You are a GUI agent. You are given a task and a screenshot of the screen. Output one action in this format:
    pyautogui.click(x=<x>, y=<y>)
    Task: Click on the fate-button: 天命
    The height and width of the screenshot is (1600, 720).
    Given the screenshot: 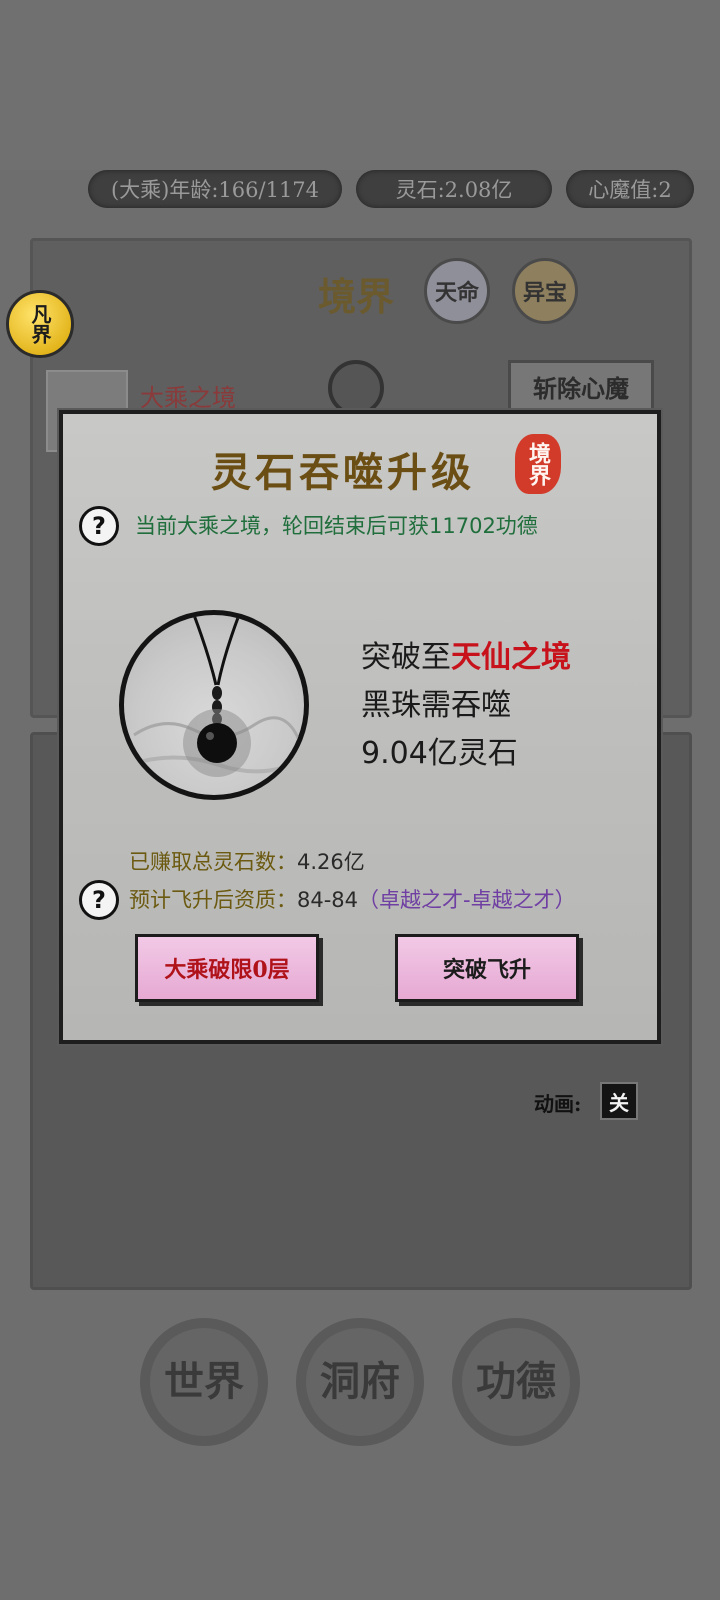 What is the action you would take?
    pyautogui.click(x=457, y=291)
    